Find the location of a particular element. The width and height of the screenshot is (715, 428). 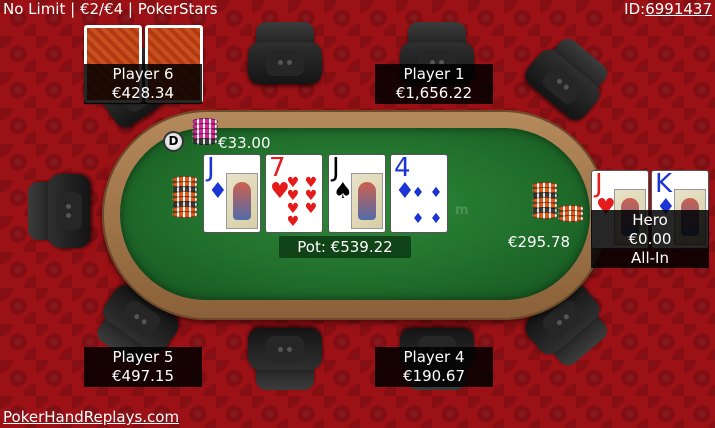

site-link: PokerHandReplays.com is located at coordinates (91, 417).